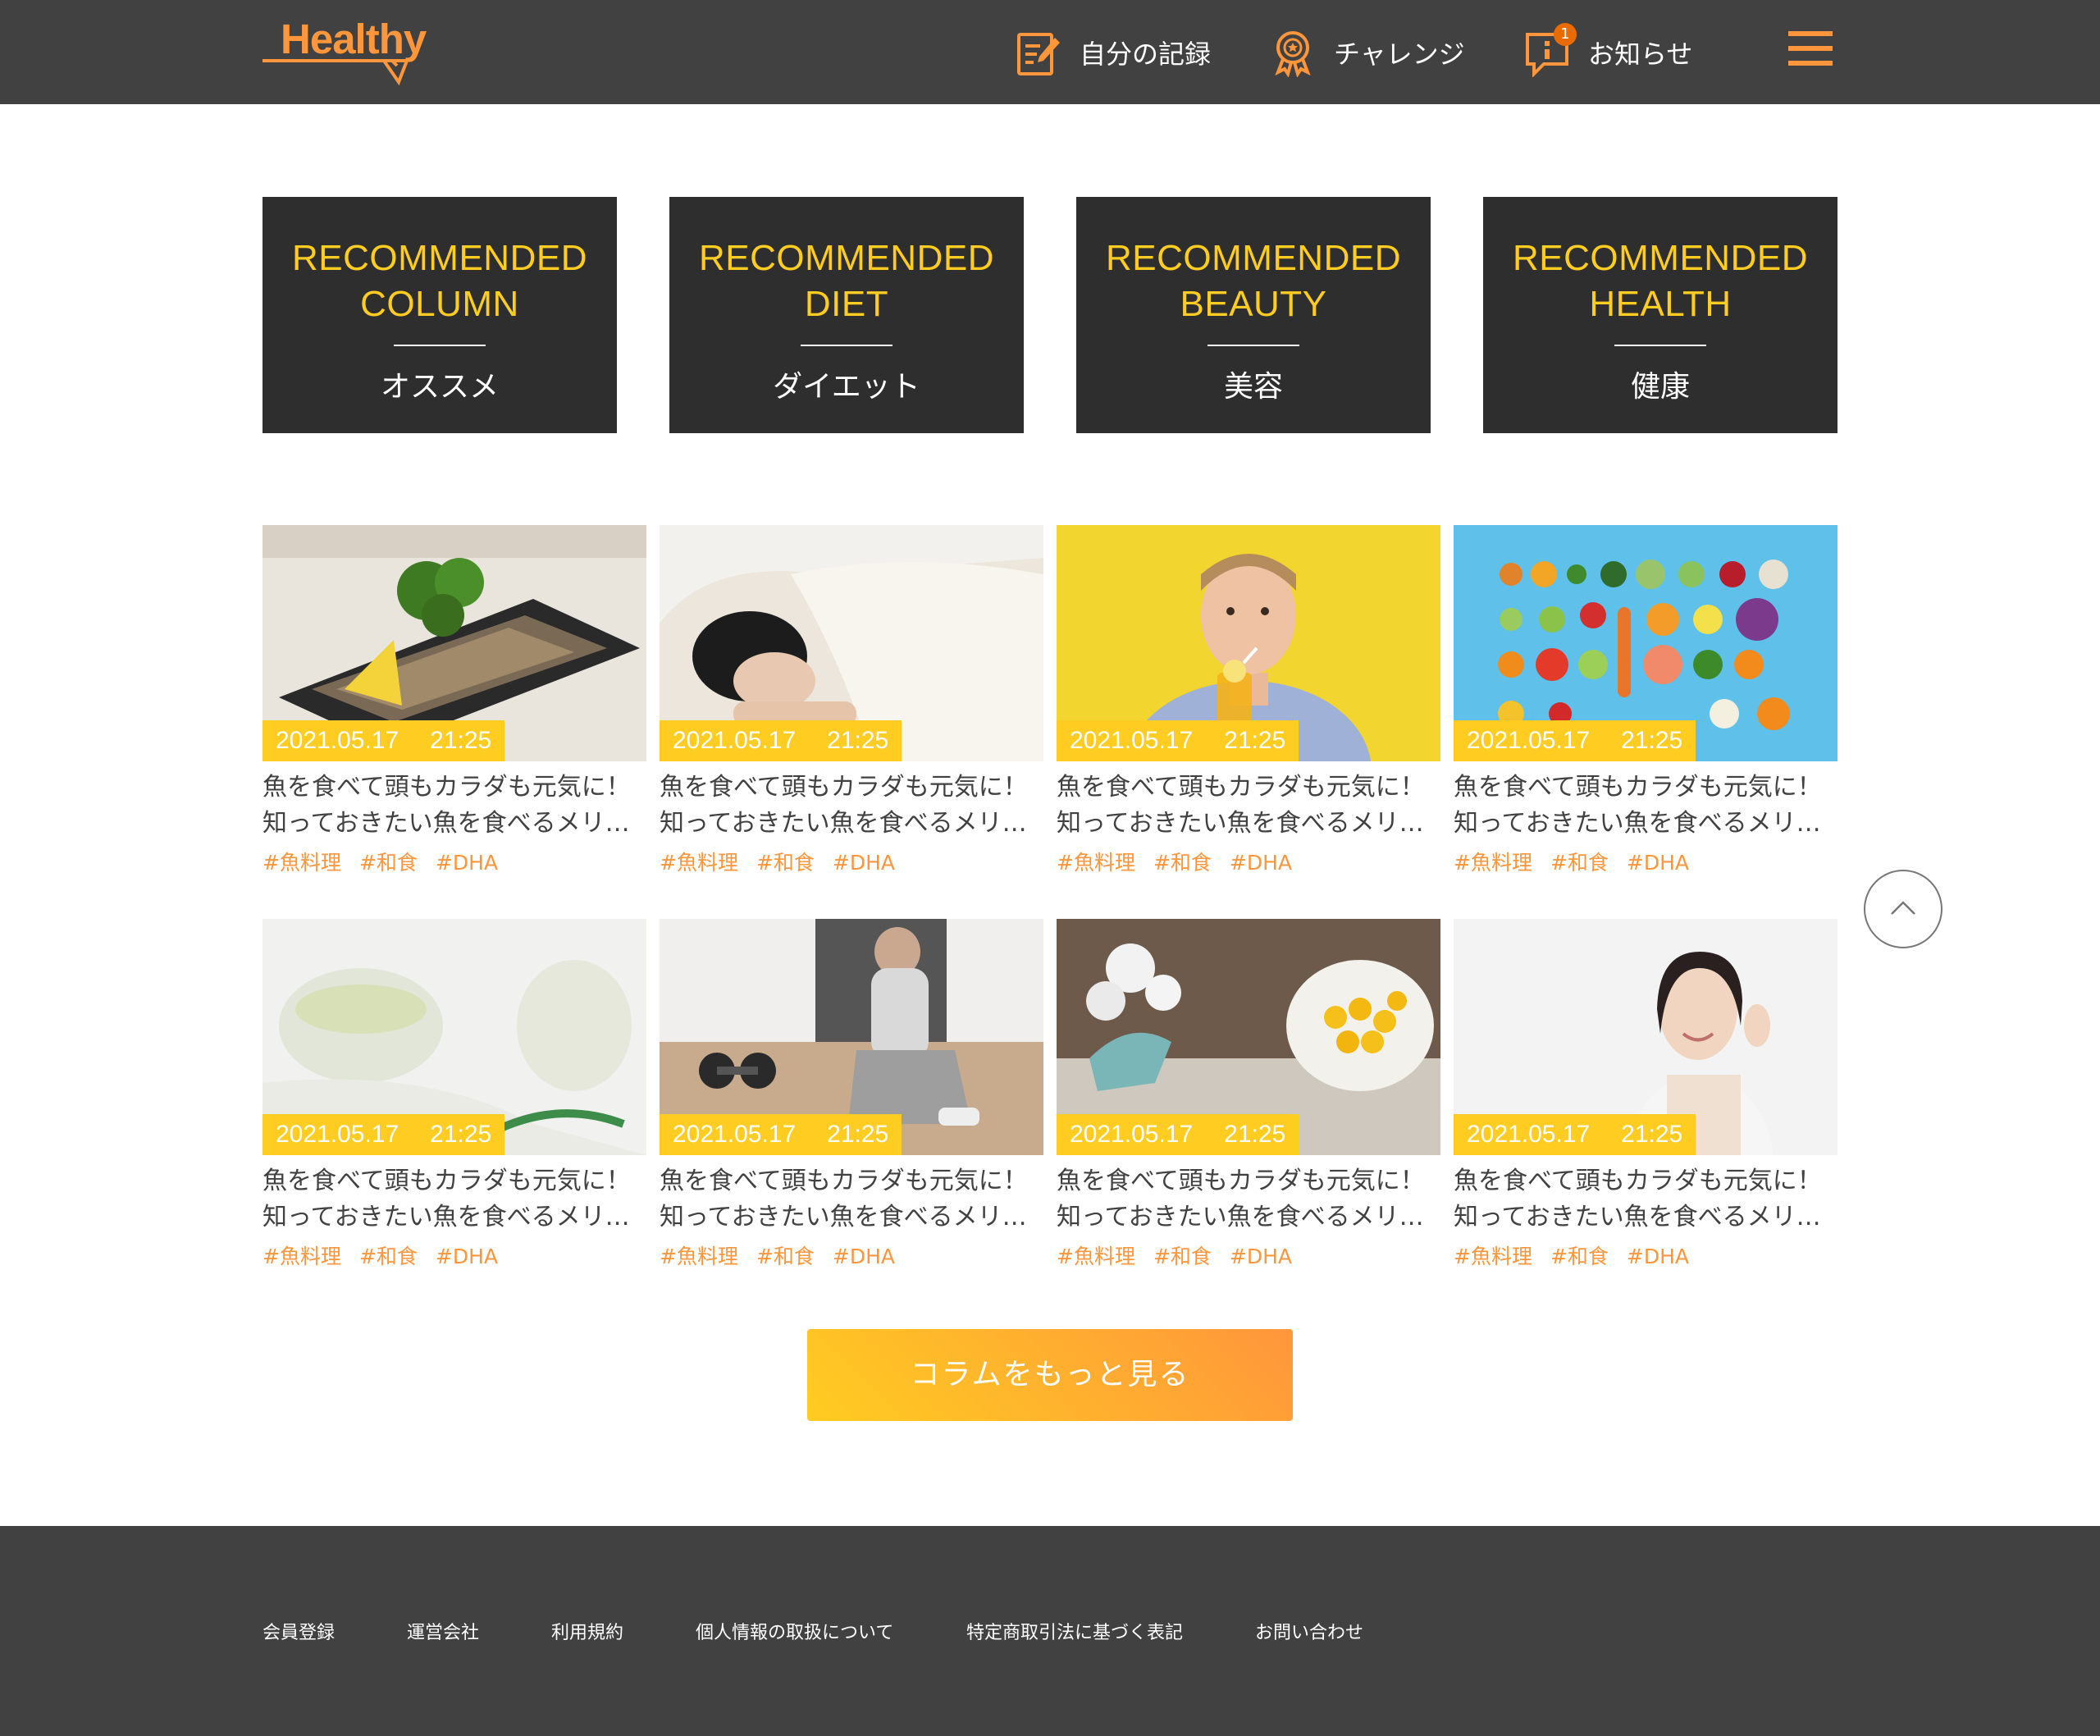 This screenshot has height=1736, width=2100. What do you see at coordinates (1660, 281) in the screenshot?
I see `category-title: RECOMMENDED HEALTH` at bounding box center [1660, 281].